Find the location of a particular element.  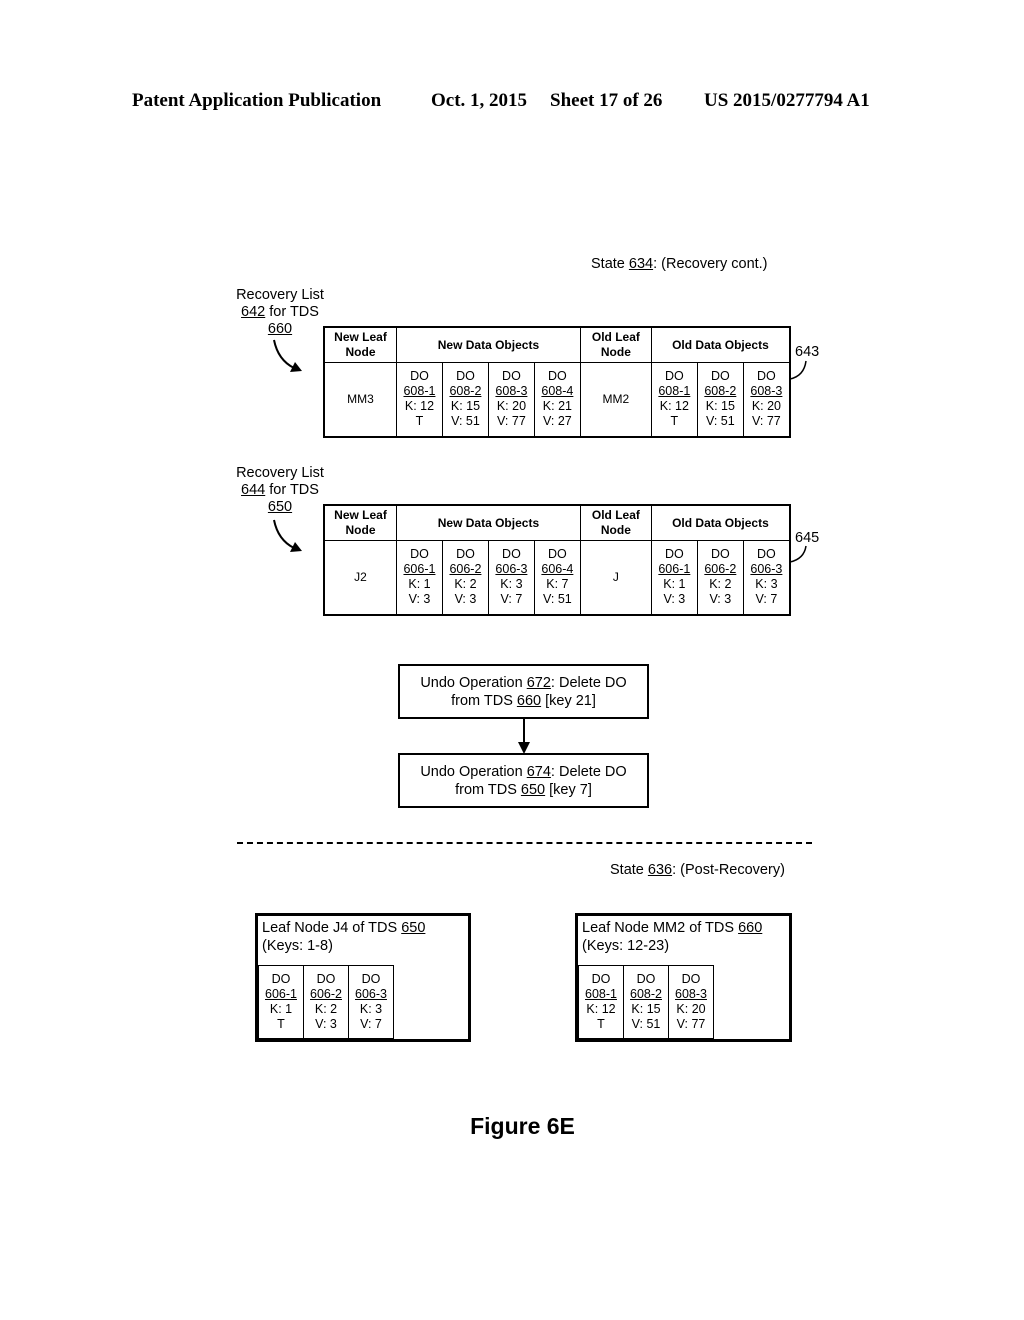

header-old-leaf-node: Old Leaf Node is located at coordinates (615, 344).